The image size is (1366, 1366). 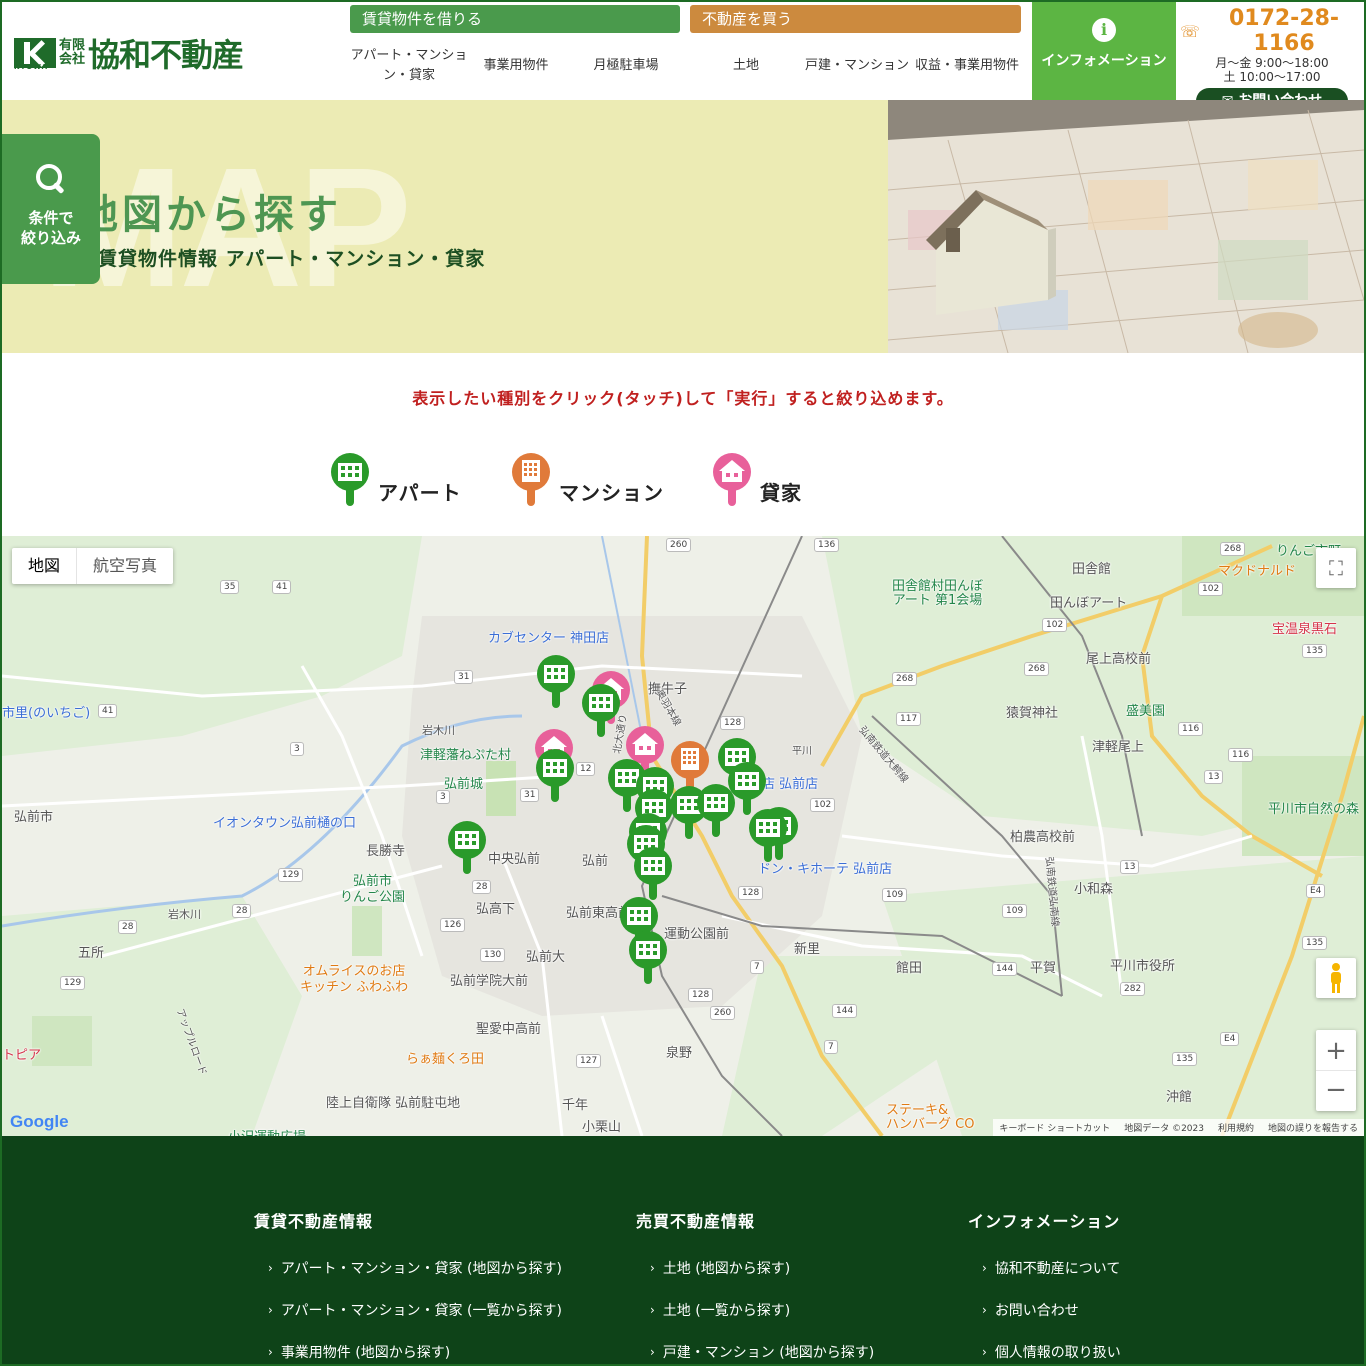 I want to click on station-label: 館田, so click(x=909, y=968).